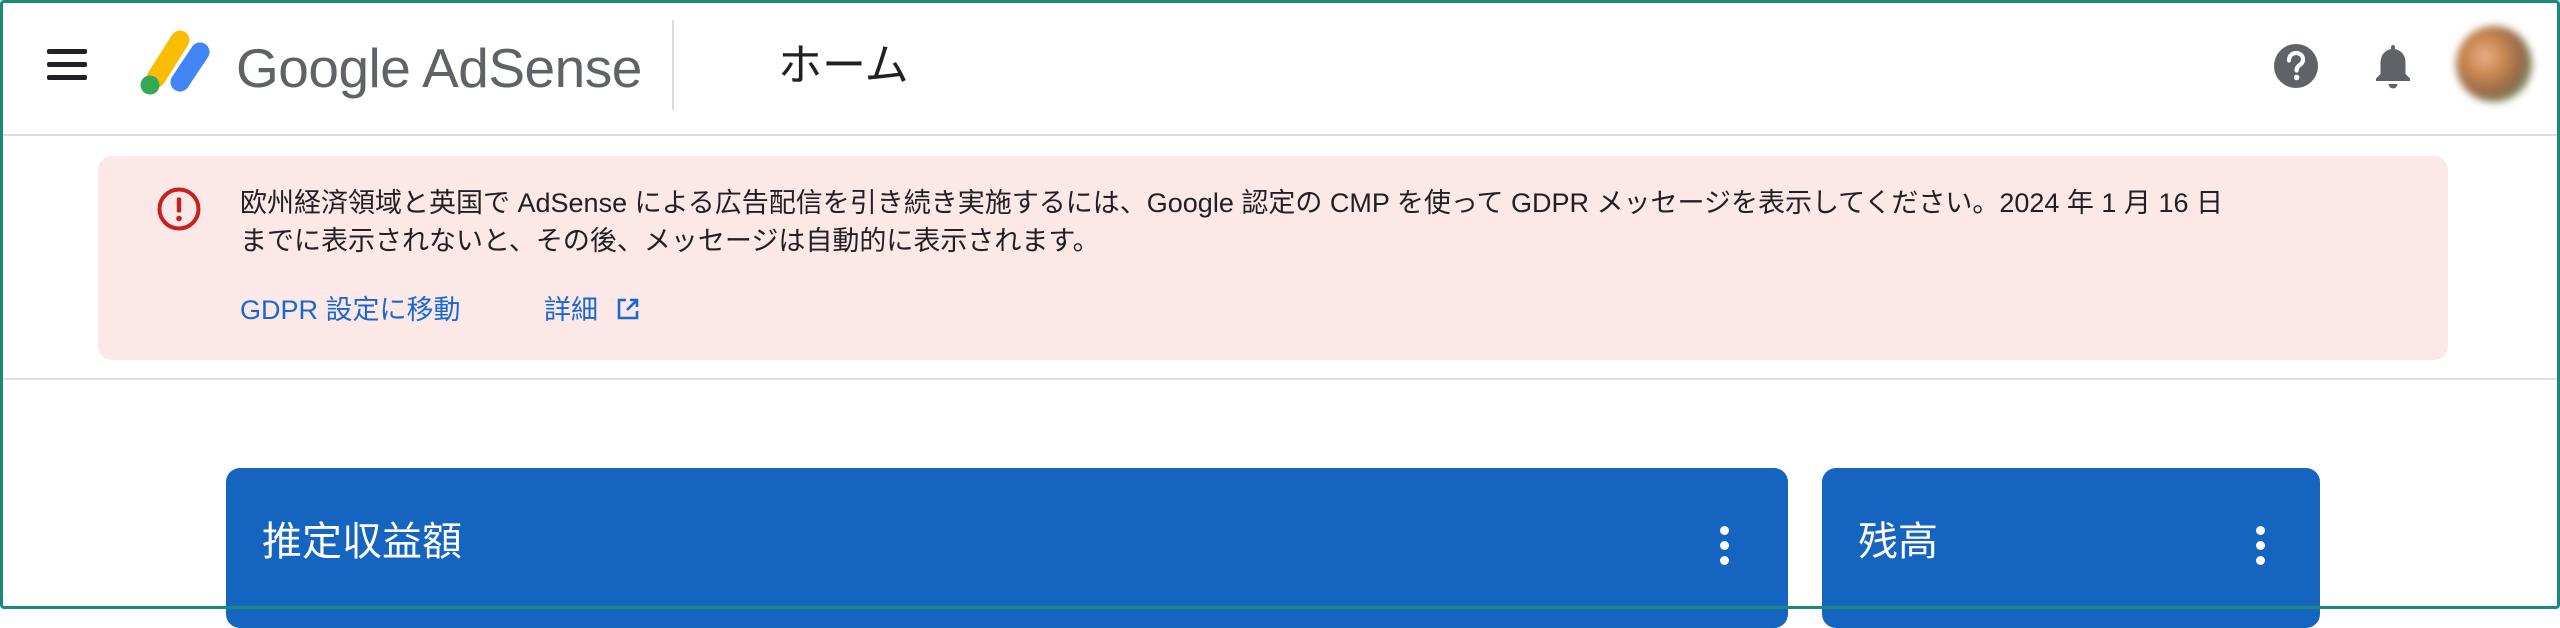 This screenshot has height=628, width=2560. What do you see at coordinates (2494, 64) in the screenshot?
I see `account-avatar` at bounding box center [2494, 64].